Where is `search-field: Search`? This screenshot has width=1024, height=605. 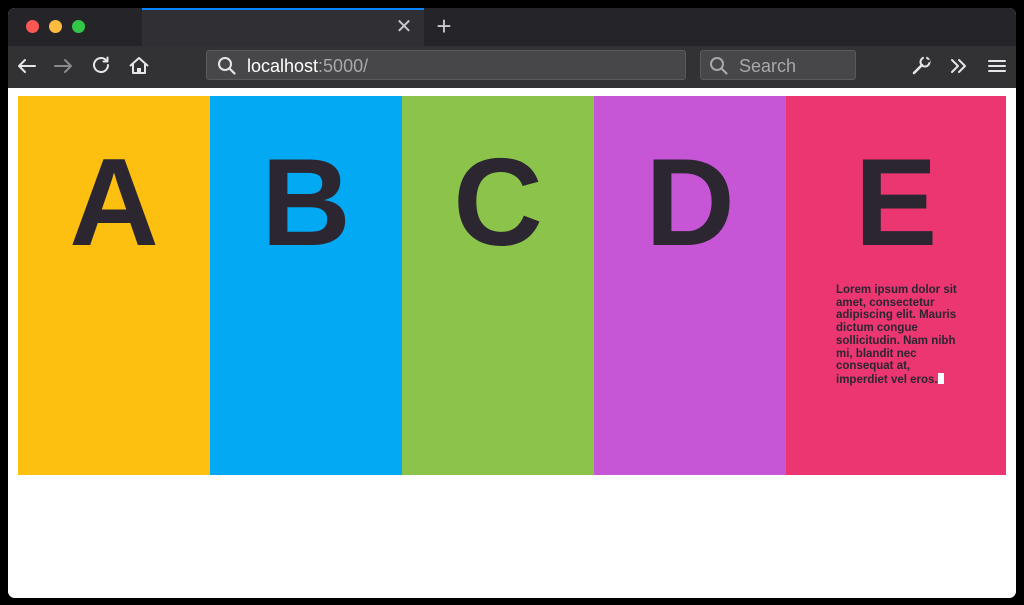 search-field: Search is located at coordinates (778, 65).